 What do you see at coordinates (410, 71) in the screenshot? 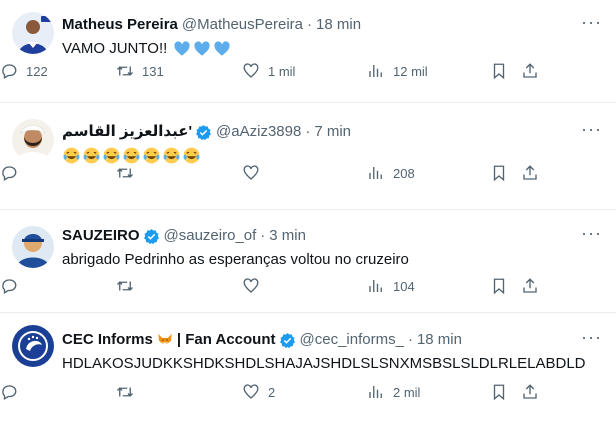
I see `view-count: 12 mil` at bounding box center [410, 71].